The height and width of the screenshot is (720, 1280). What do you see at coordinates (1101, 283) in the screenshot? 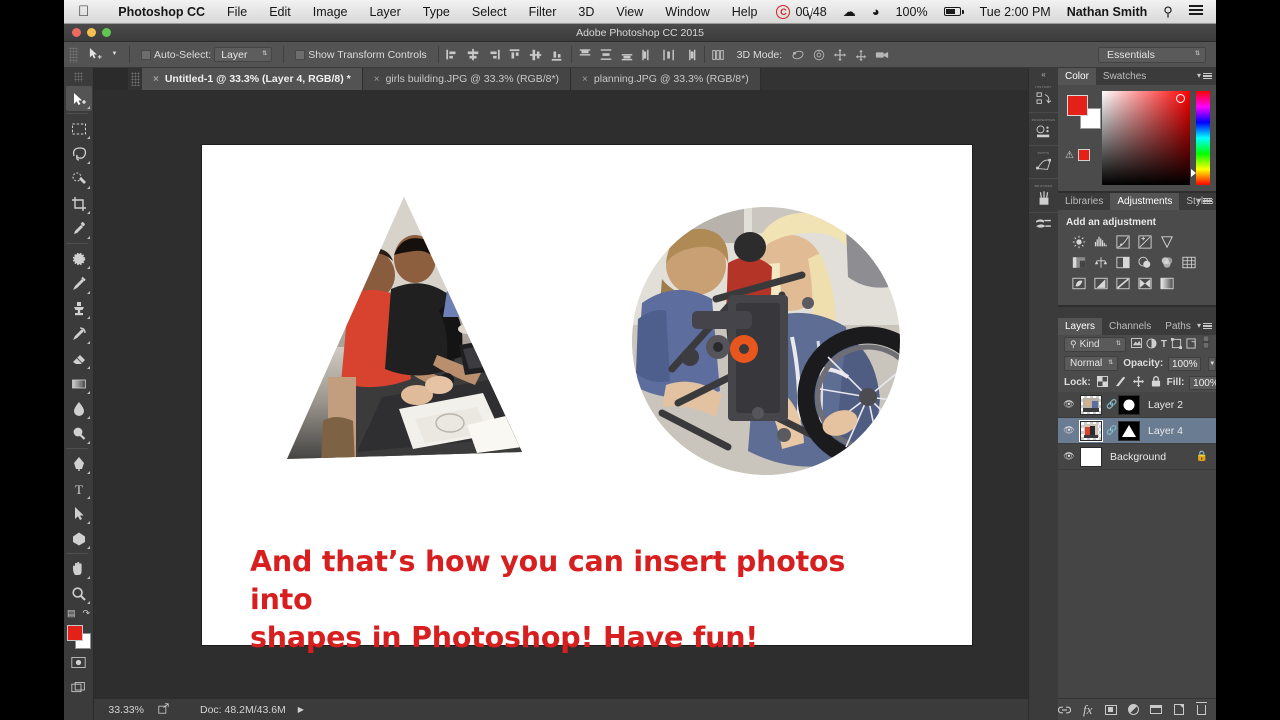
I see `posterize-icon` at bounding box center [1101, 283].